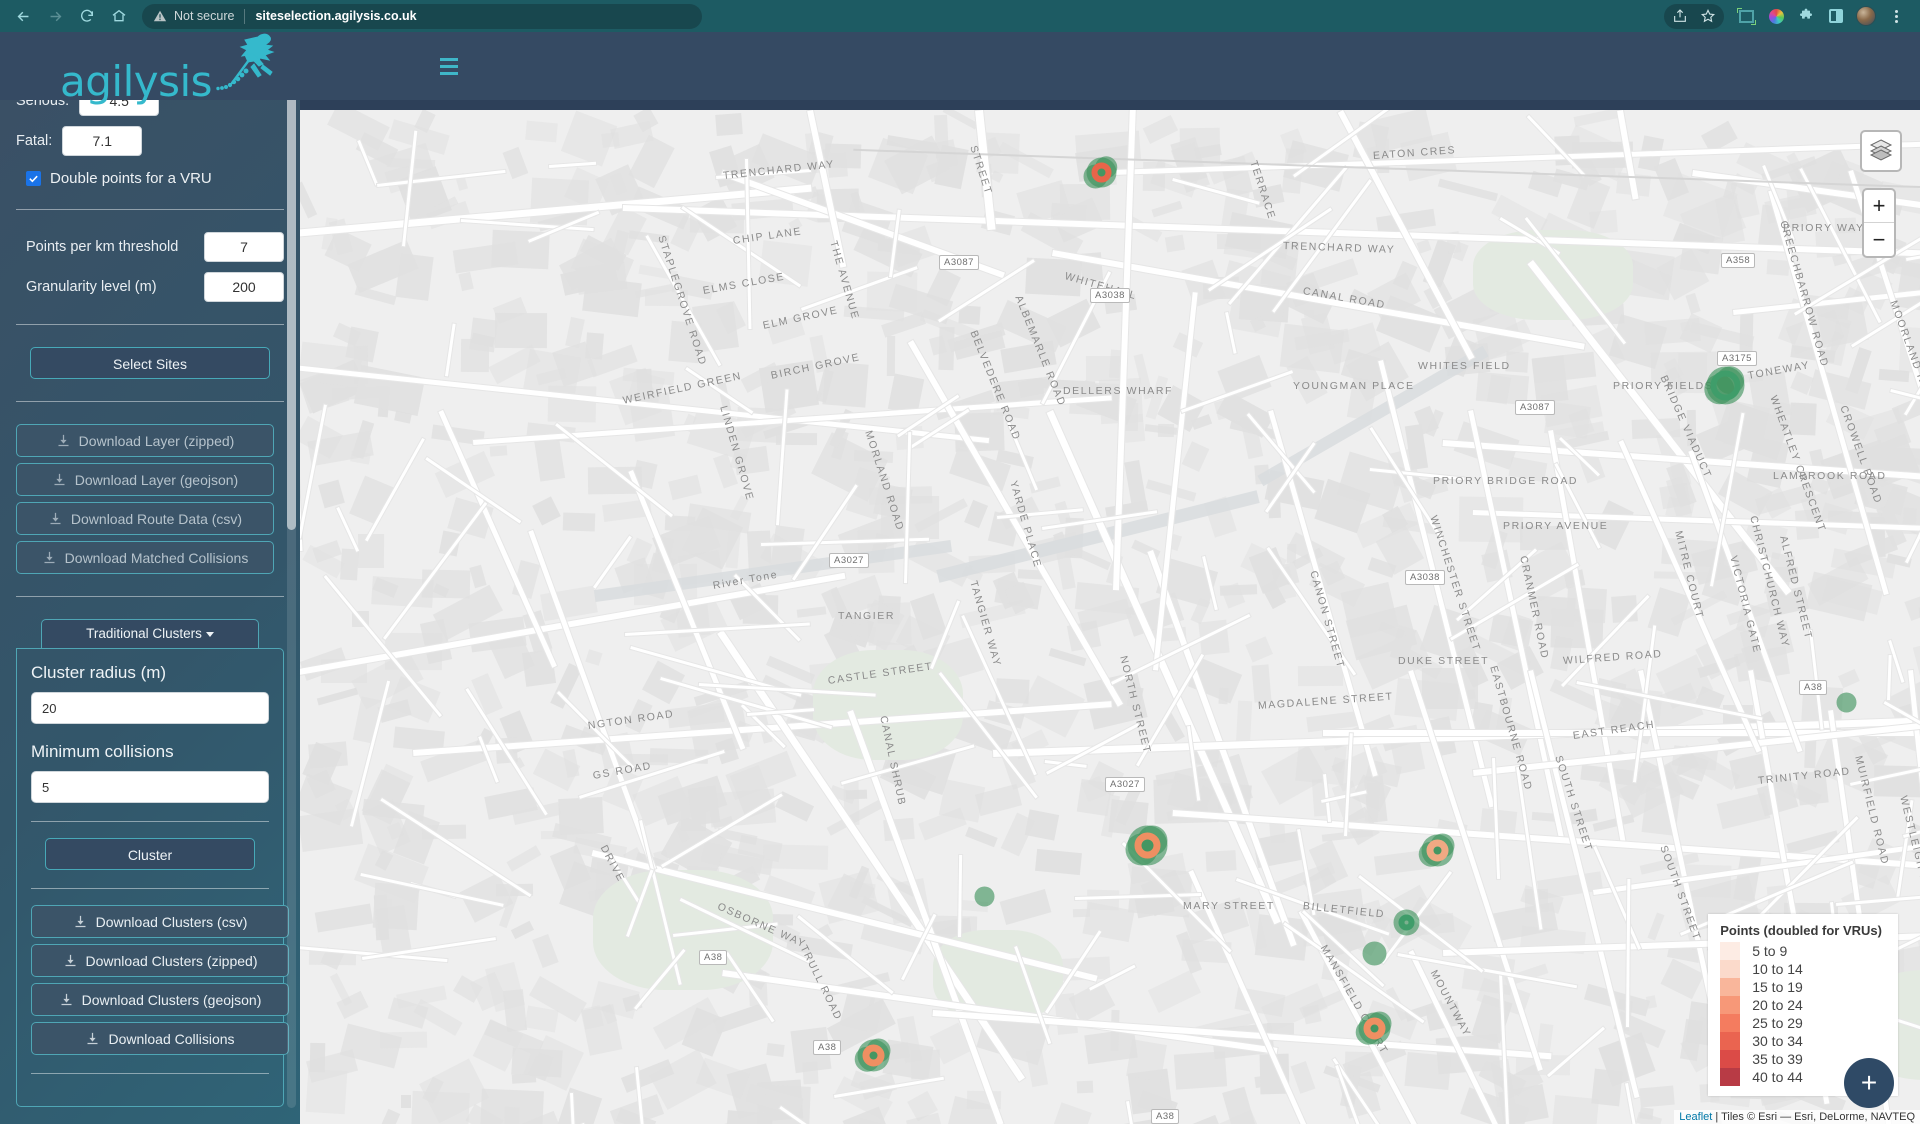  I want to click on download-button-0: Download Clusters (csv), so click(160, 921).